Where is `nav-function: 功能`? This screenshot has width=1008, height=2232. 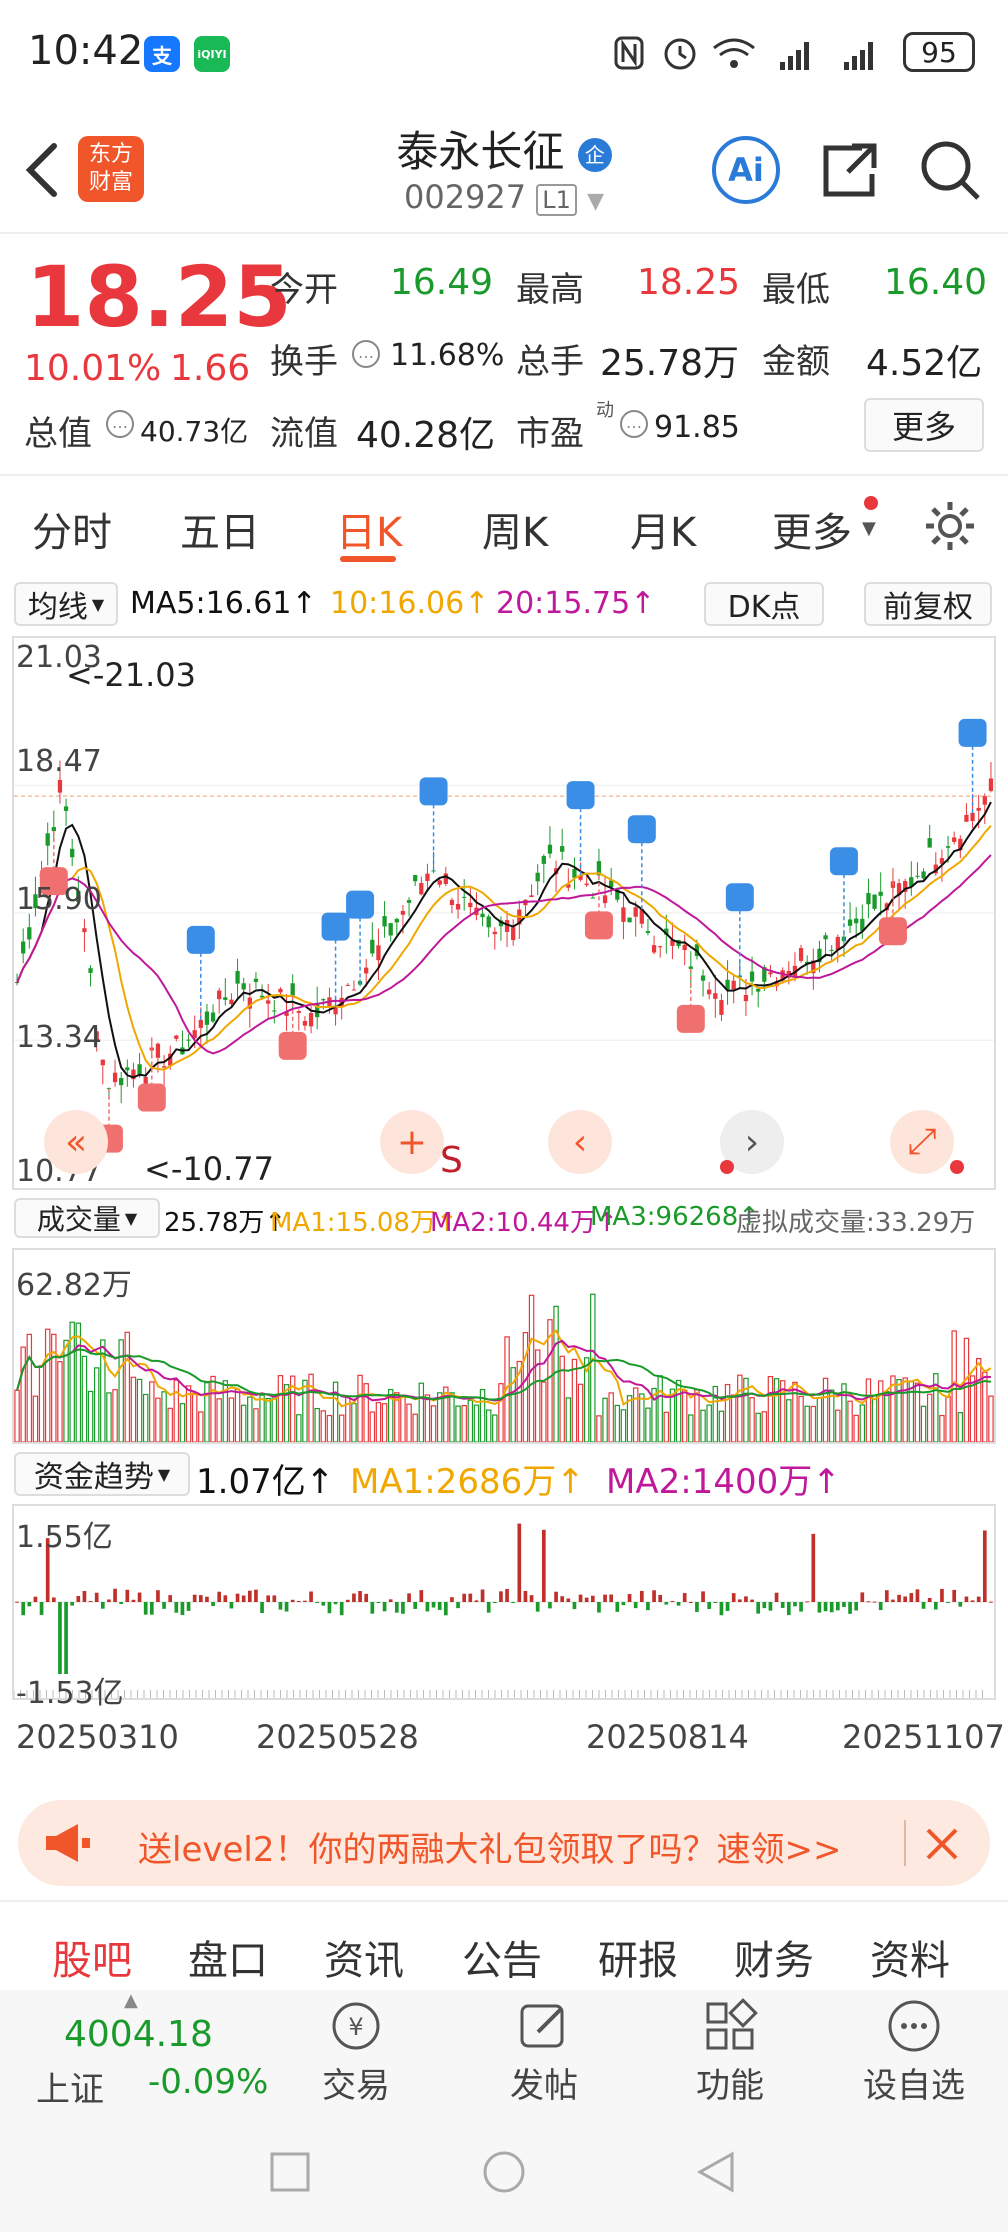 nav-function: 功能 is located at coordinates (730, 2082).